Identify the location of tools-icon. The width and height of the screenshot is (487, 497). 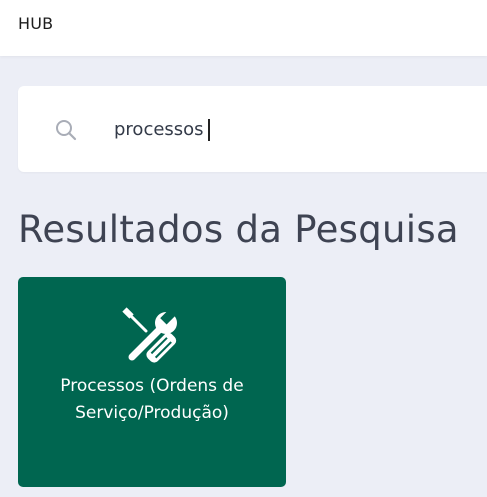
(152, 337).